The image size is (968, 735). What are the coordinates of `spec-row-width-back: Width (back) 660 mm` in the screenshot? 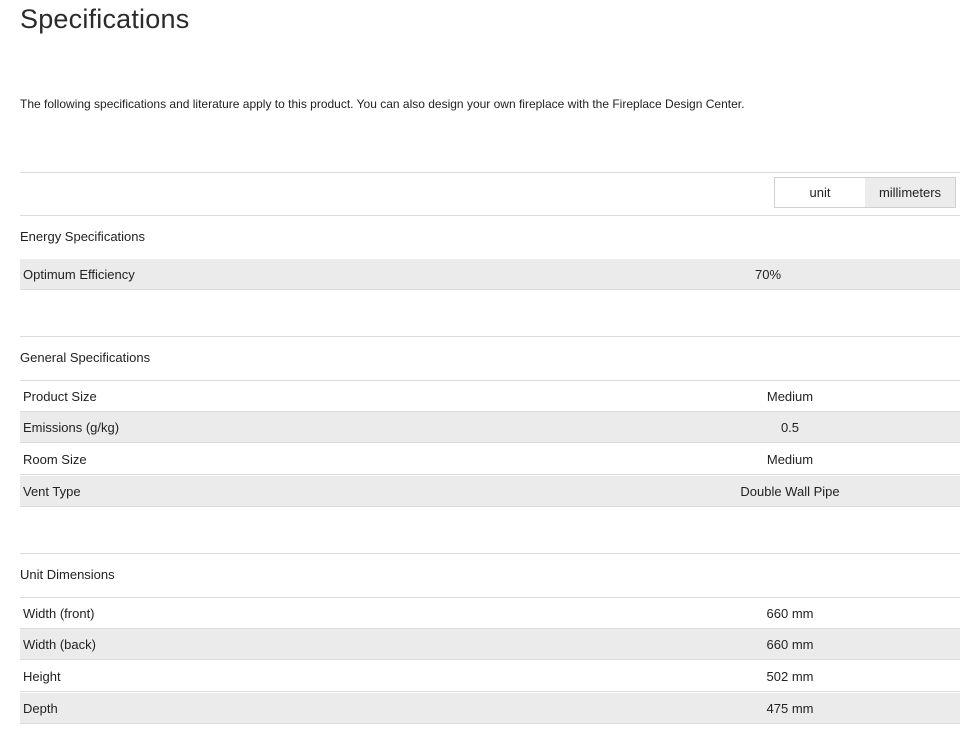 It's located at (490, 644).